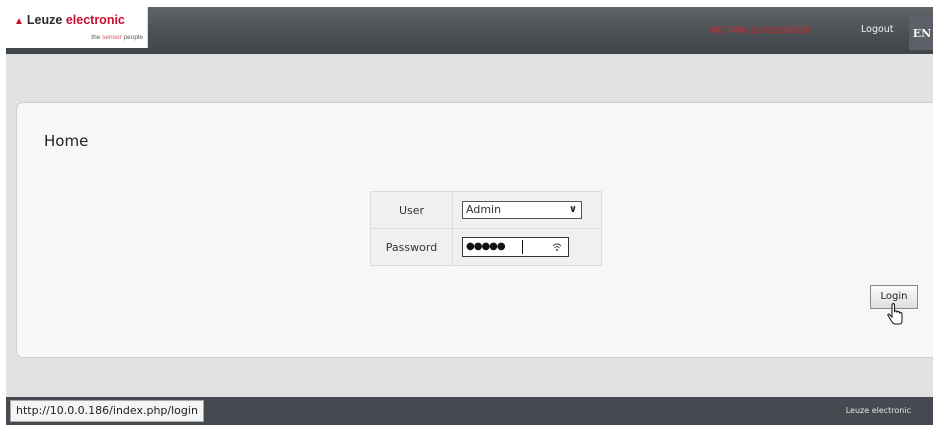  Describe the element at coordinates (921, 33) in the screenshot. I see `language-button: EN` at that location.